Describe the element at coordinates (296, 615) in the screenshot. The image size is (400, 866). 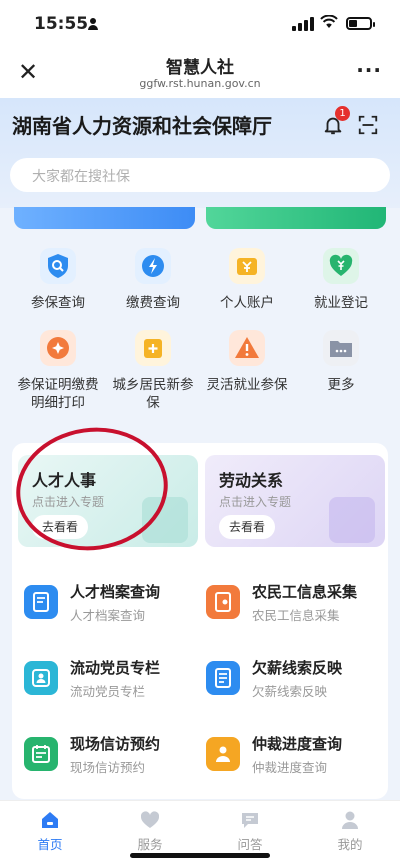
I see `service-desc: 农民工信息采集` at that location.